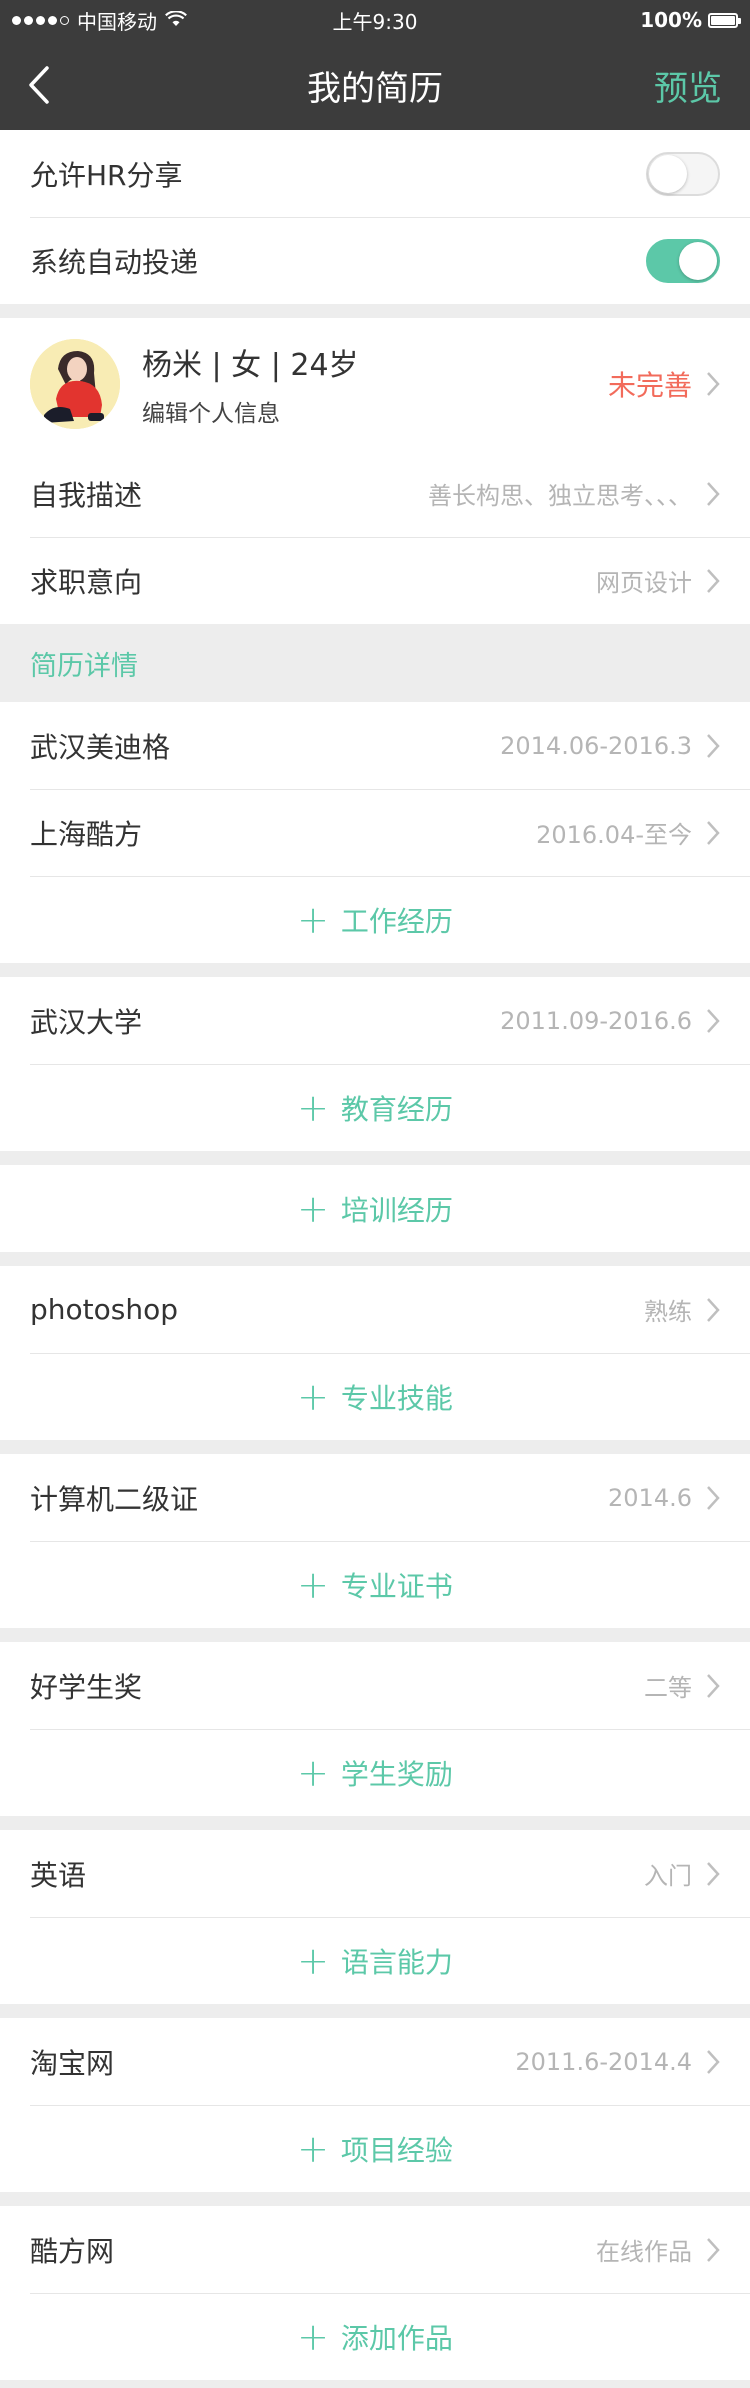 This screenshot has width=750, height=2388. What do you see at coordinates (650, 1497) in the screenshot?
I see `certificate-item-value: 2014.6` at bounding box center [650, 1497].